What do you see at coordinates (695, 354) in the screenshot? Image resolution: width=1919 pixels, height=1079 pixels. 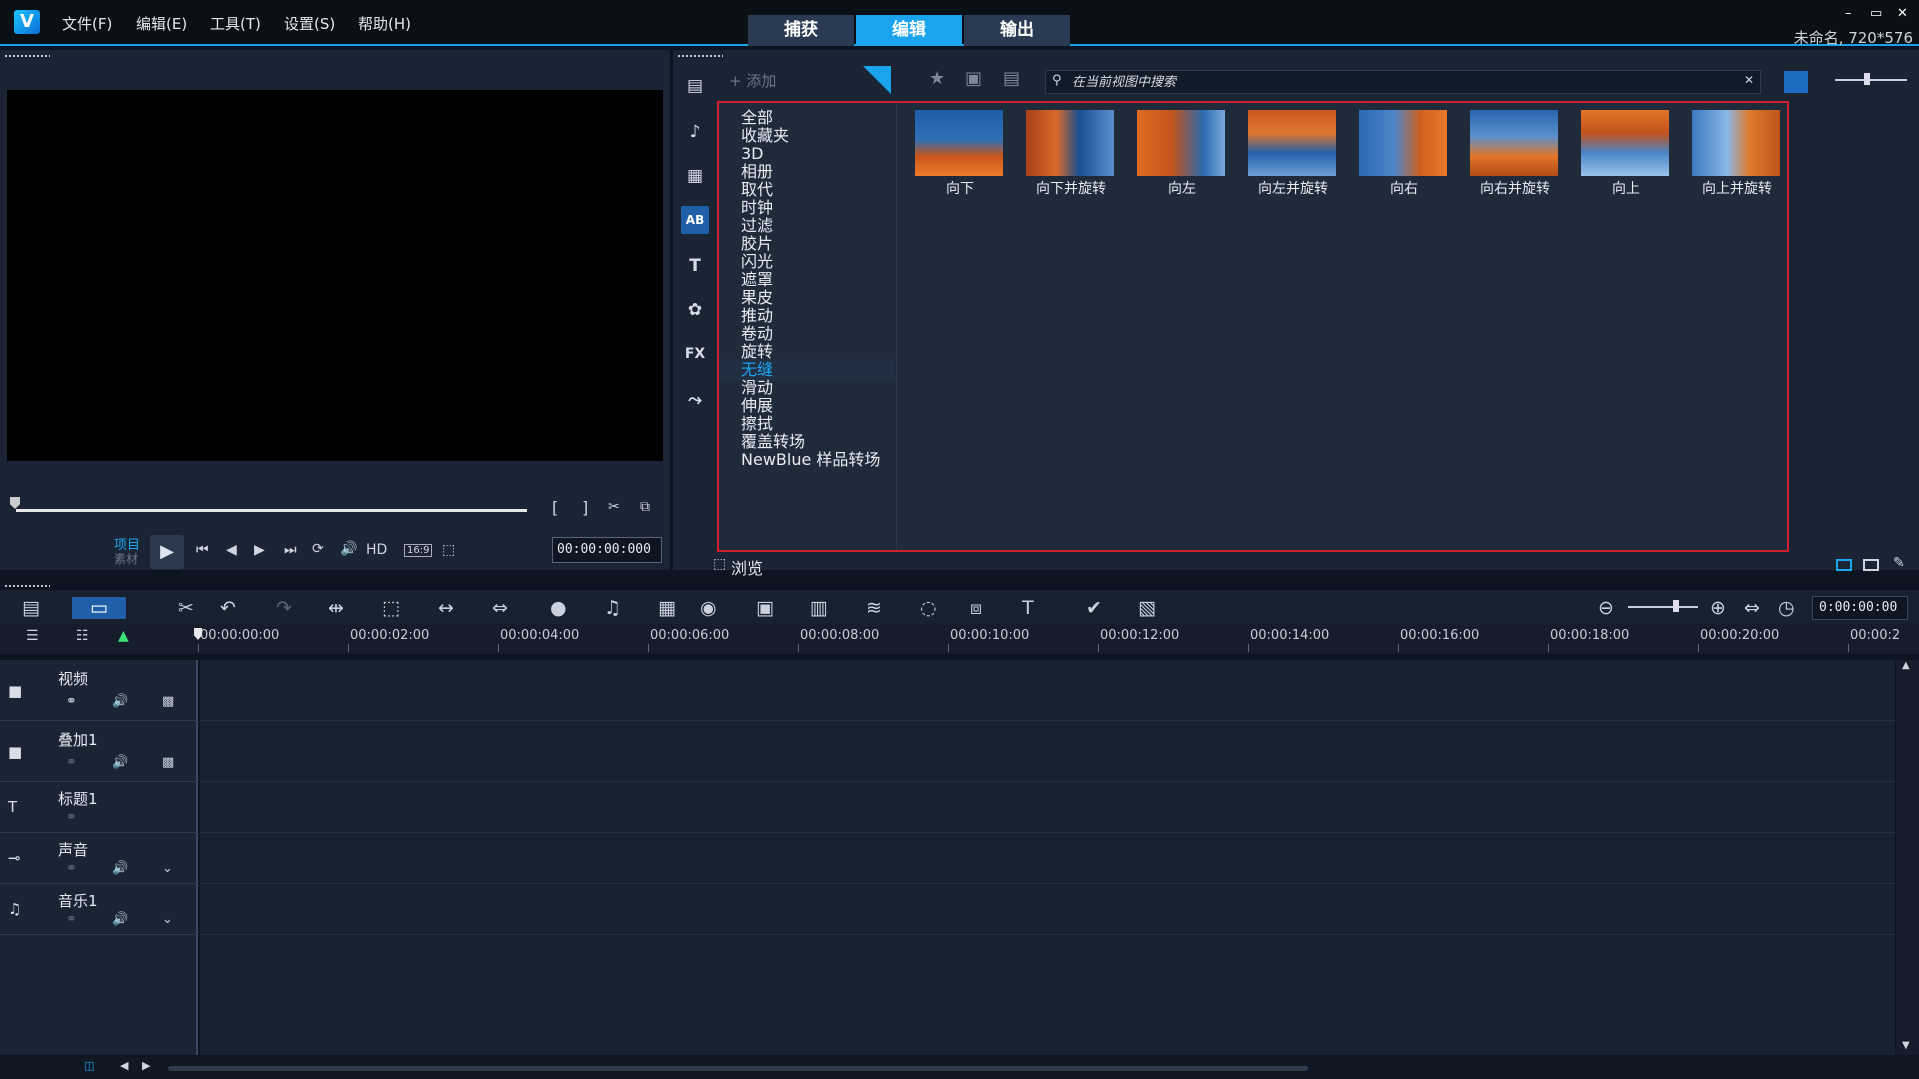 I see `filter-fx-icon: FX` at bounding box center [695, 354].